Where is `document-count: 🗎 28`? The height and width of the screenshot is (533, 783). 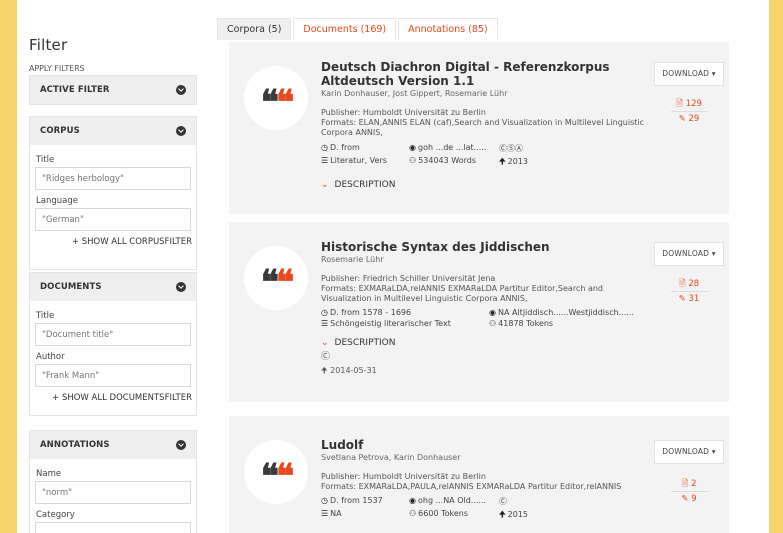
document-count: 🗎 28 is located at coordinates (689, 284).